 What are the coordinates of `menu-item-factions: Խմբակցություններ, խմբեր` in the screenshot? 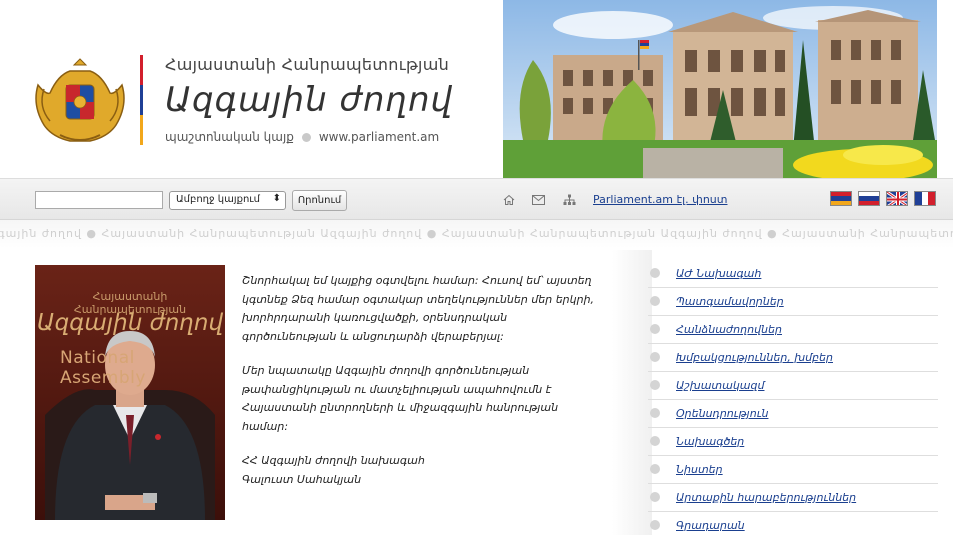 It's located at (793, 358).